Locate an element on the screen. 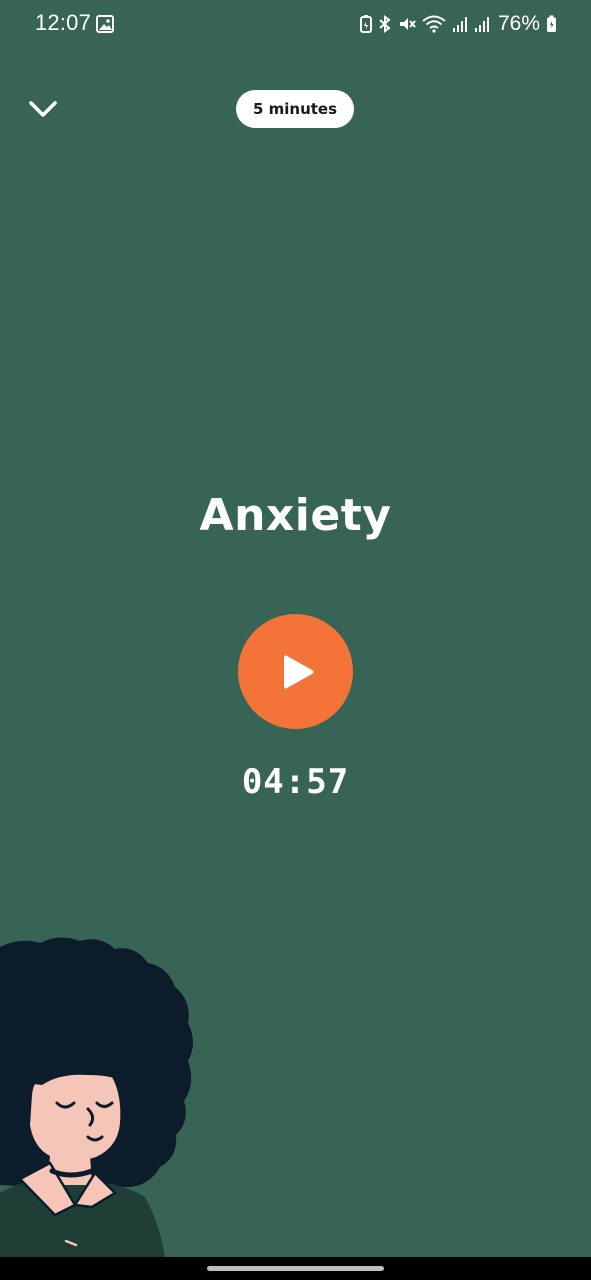 The height and width of the screenshot is (1280, 591). wifi-icon is located at coordinates (434, 24).